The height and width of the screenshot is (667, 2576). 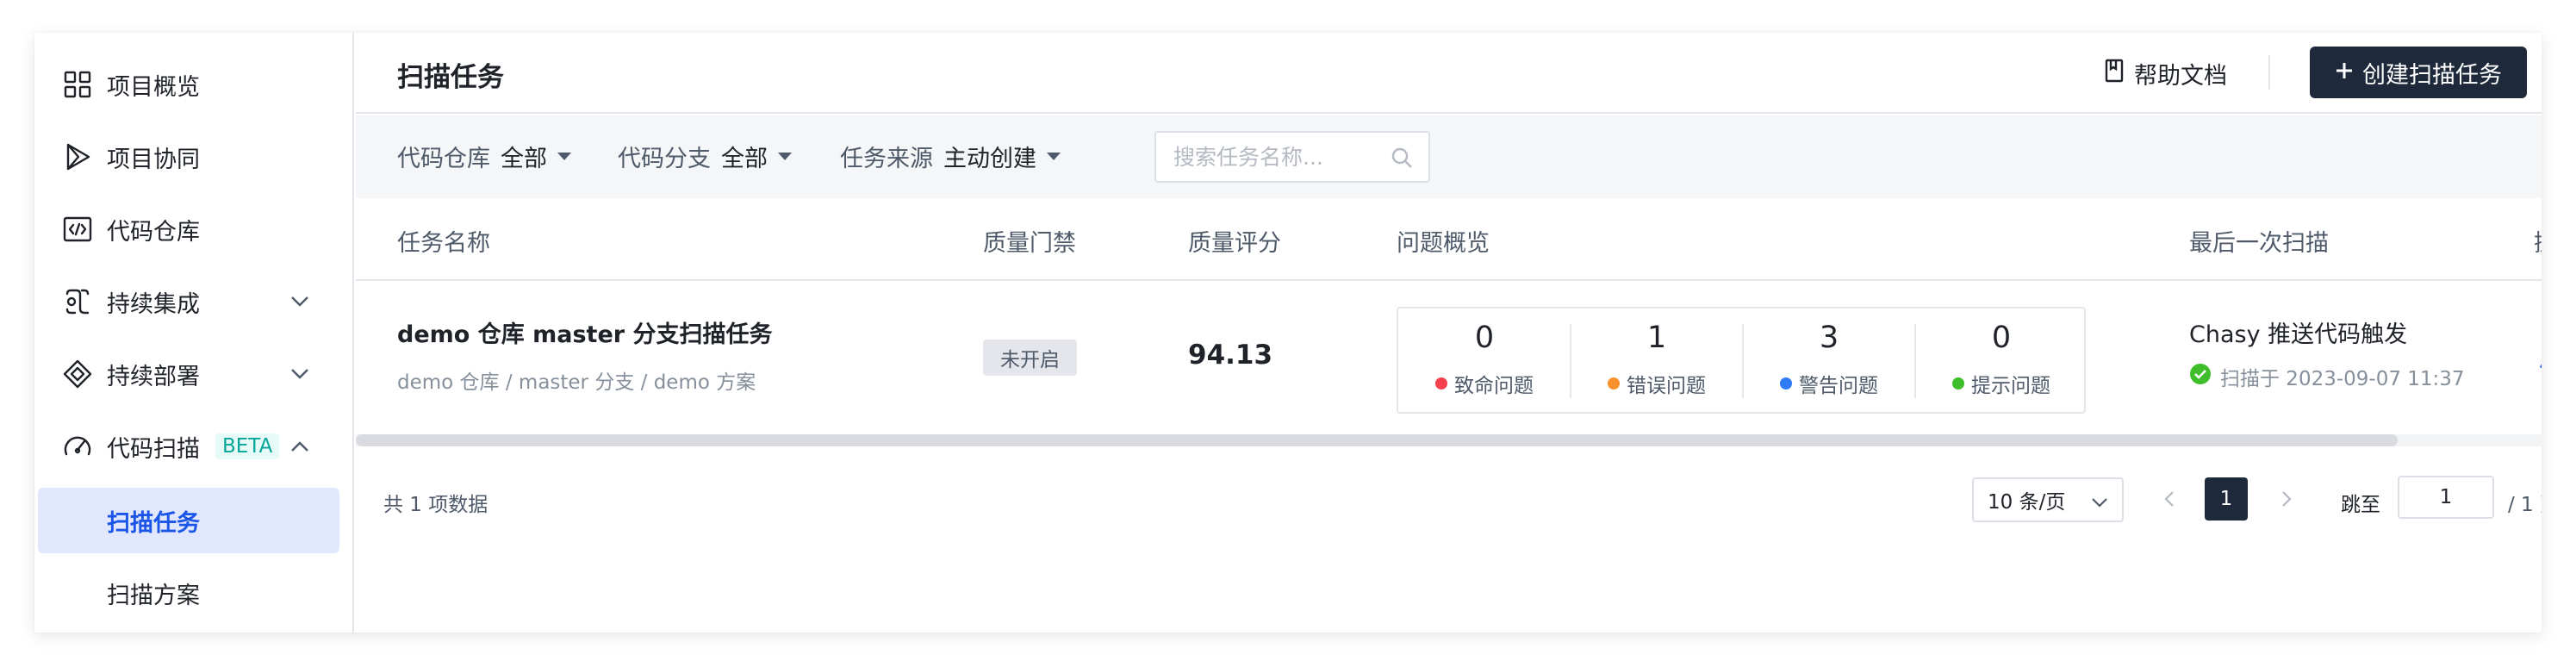 I want to click on sidebar-item-label: 持续部署, so click(x=153, y=376).